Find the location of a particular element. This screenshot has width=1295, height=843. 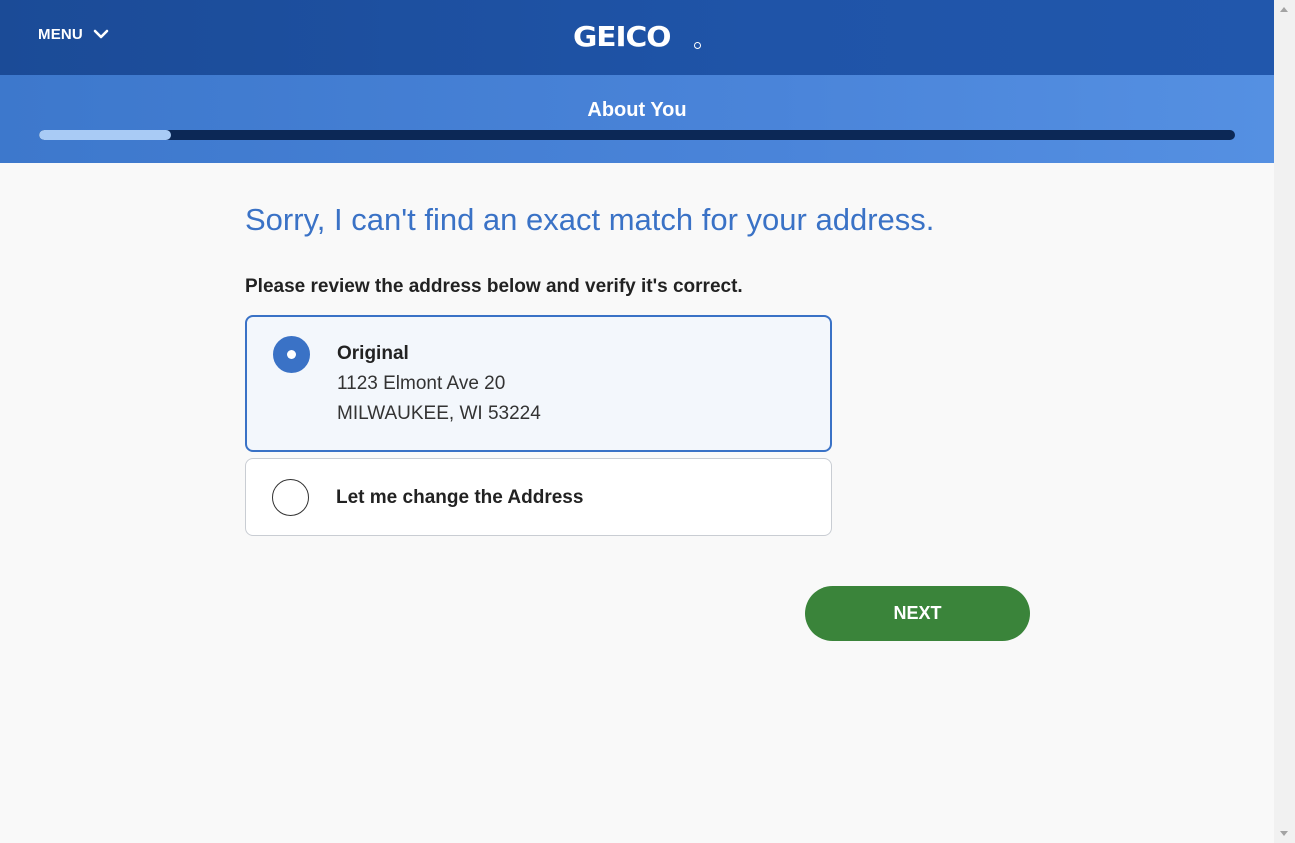

menu-toggle: MENU is located at coordinates (73, 34).